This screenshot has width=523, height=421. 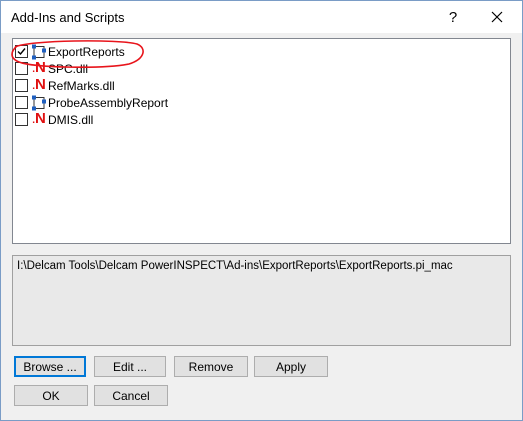 What do you see at coordinates (81, 85) in the screenshot?
I see `addin-label: RefMarks.dll` at bounding box center [81, 85].